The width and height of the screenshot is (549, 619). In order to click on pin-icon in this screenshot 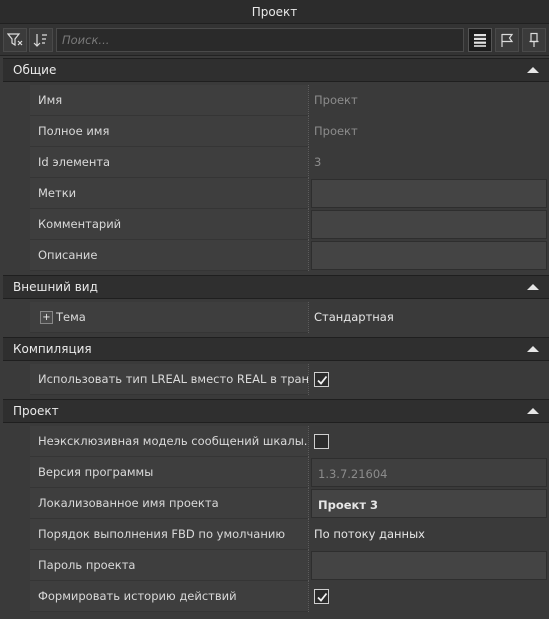, I will do `click(534, 40)`.